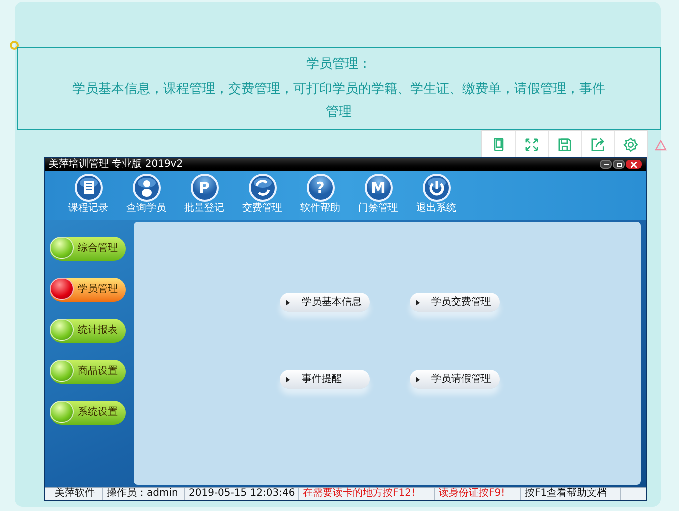  I want to click on action-button: 学员基本信息, so click(325, 302).